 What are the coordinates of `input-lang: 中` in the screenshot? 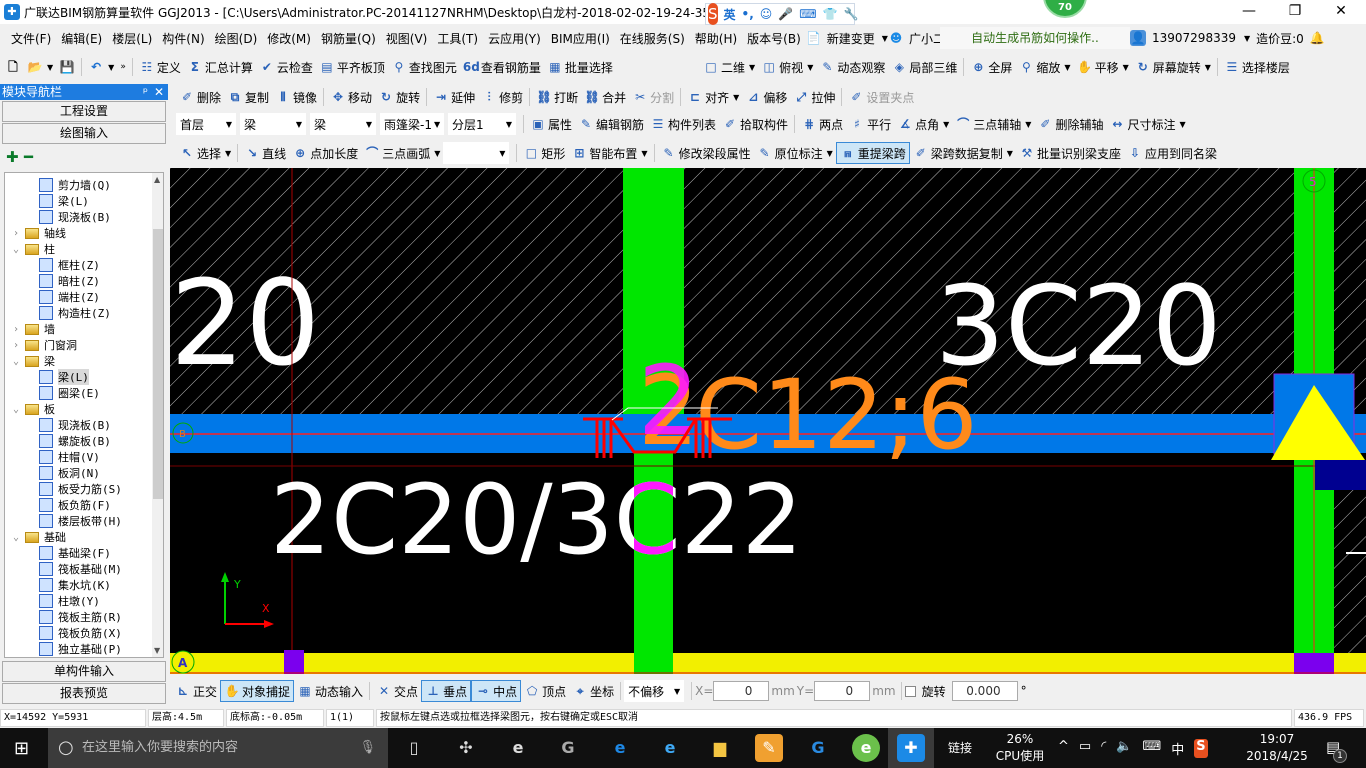 It's located at (1177, 748).